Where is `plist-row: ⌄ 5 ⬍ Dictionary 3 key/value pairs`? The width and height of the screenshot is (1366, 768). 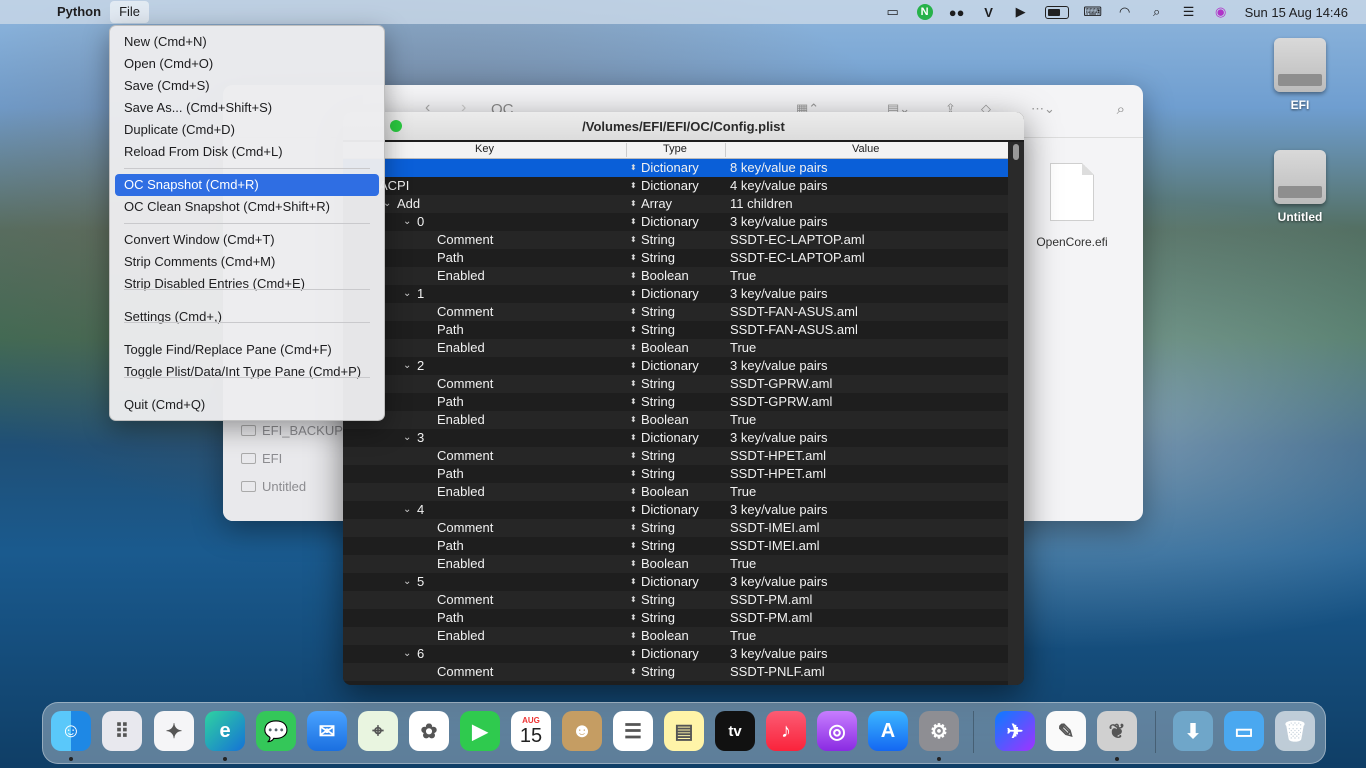
plist-row: ⌄ 5 ⬍ Dictionary 3 key/value pairs is located at coordinates (675, 582).